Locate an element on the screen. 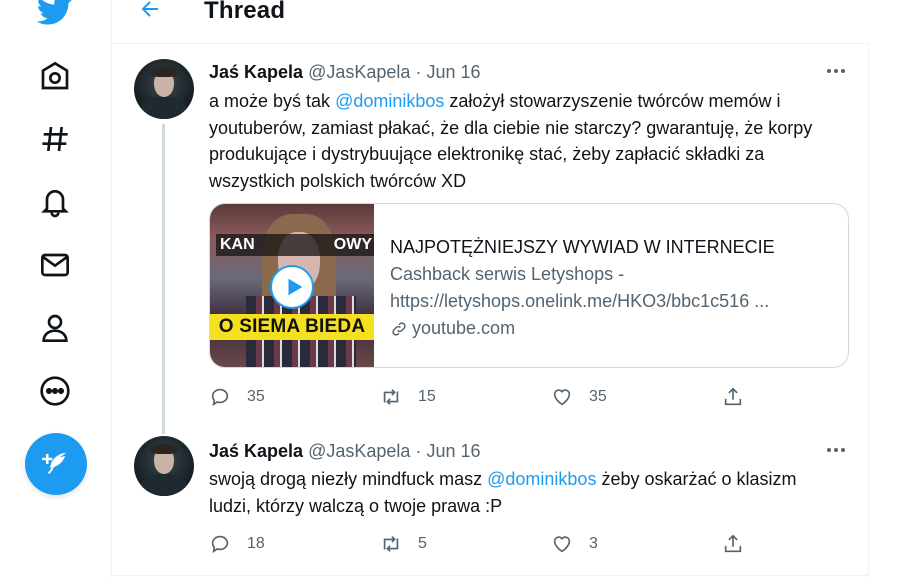 Image resolution: width=900 pixels, height=578 pixels. play-video-button is located at coordinates (292, 287).